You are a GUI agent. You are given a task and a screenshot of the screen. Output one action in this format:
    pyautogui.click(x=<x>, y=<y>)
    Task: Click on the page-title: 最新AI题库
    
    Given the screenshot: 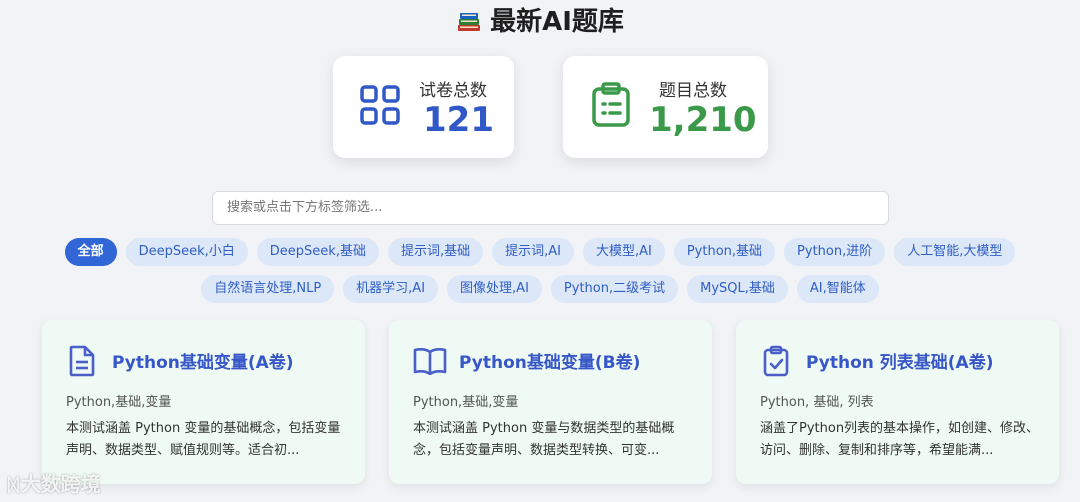 What is the action you would take?
    pyautogui.click(x=540, y=22)
    